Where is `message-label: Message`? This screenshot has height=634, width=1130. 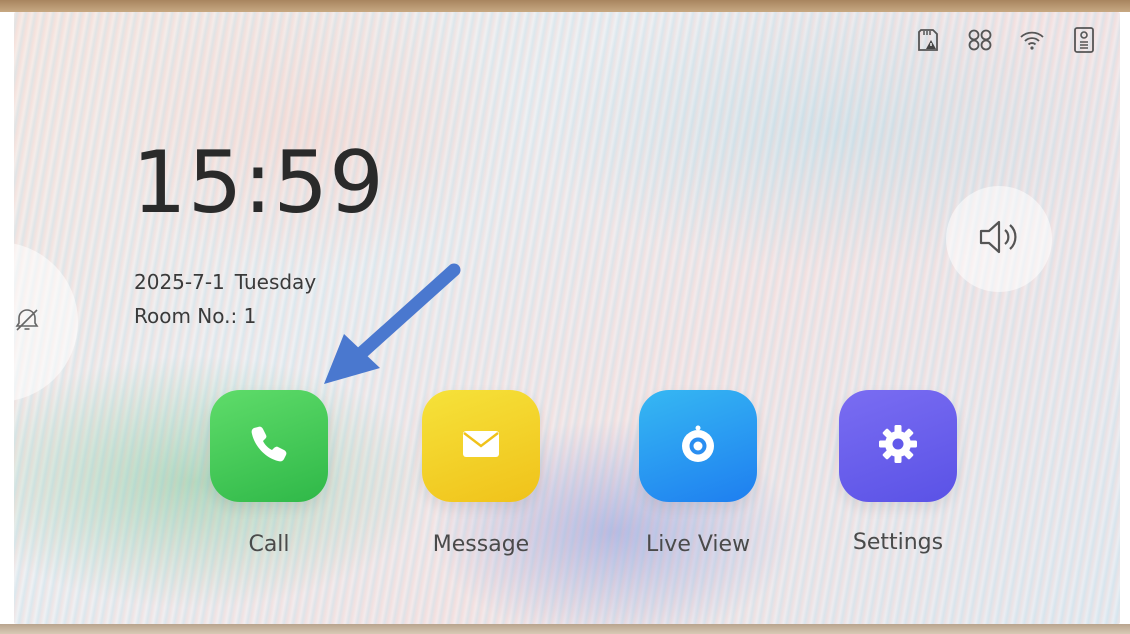
message-label: Message is located at coordinates (481, 544).